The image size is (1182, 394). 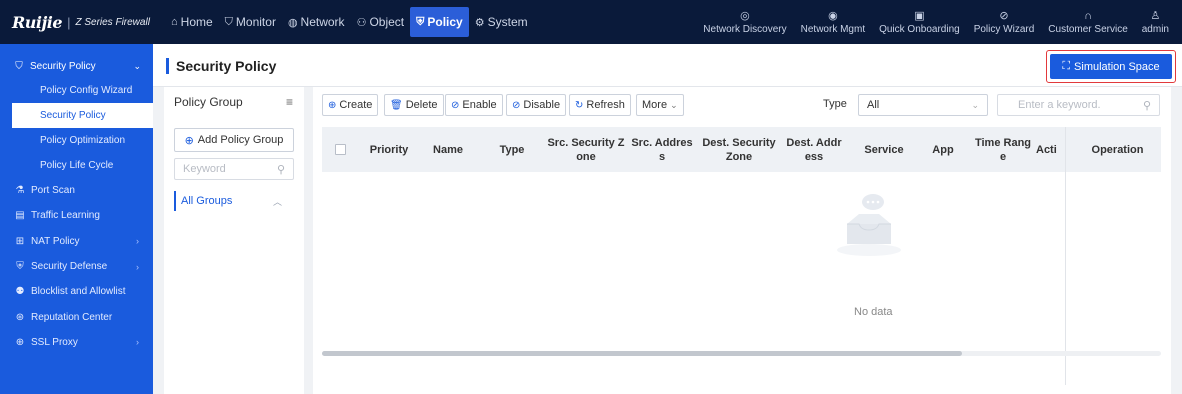 What do you see at coordinates (174, 22) in the screenshot?
I see `home-icon: ⌂` at bounding box center [174, 22].